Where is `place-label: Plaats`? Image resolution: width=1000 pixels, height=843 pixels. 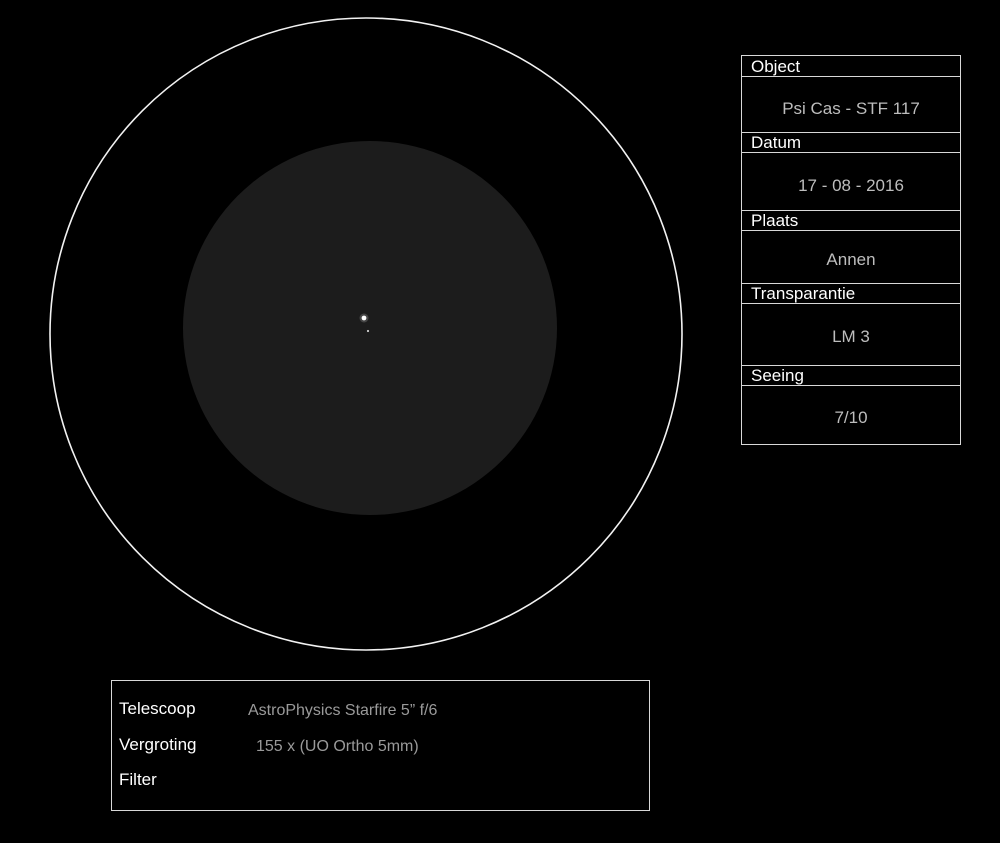 place-label: Plaats is located at coordinates (851, 220).